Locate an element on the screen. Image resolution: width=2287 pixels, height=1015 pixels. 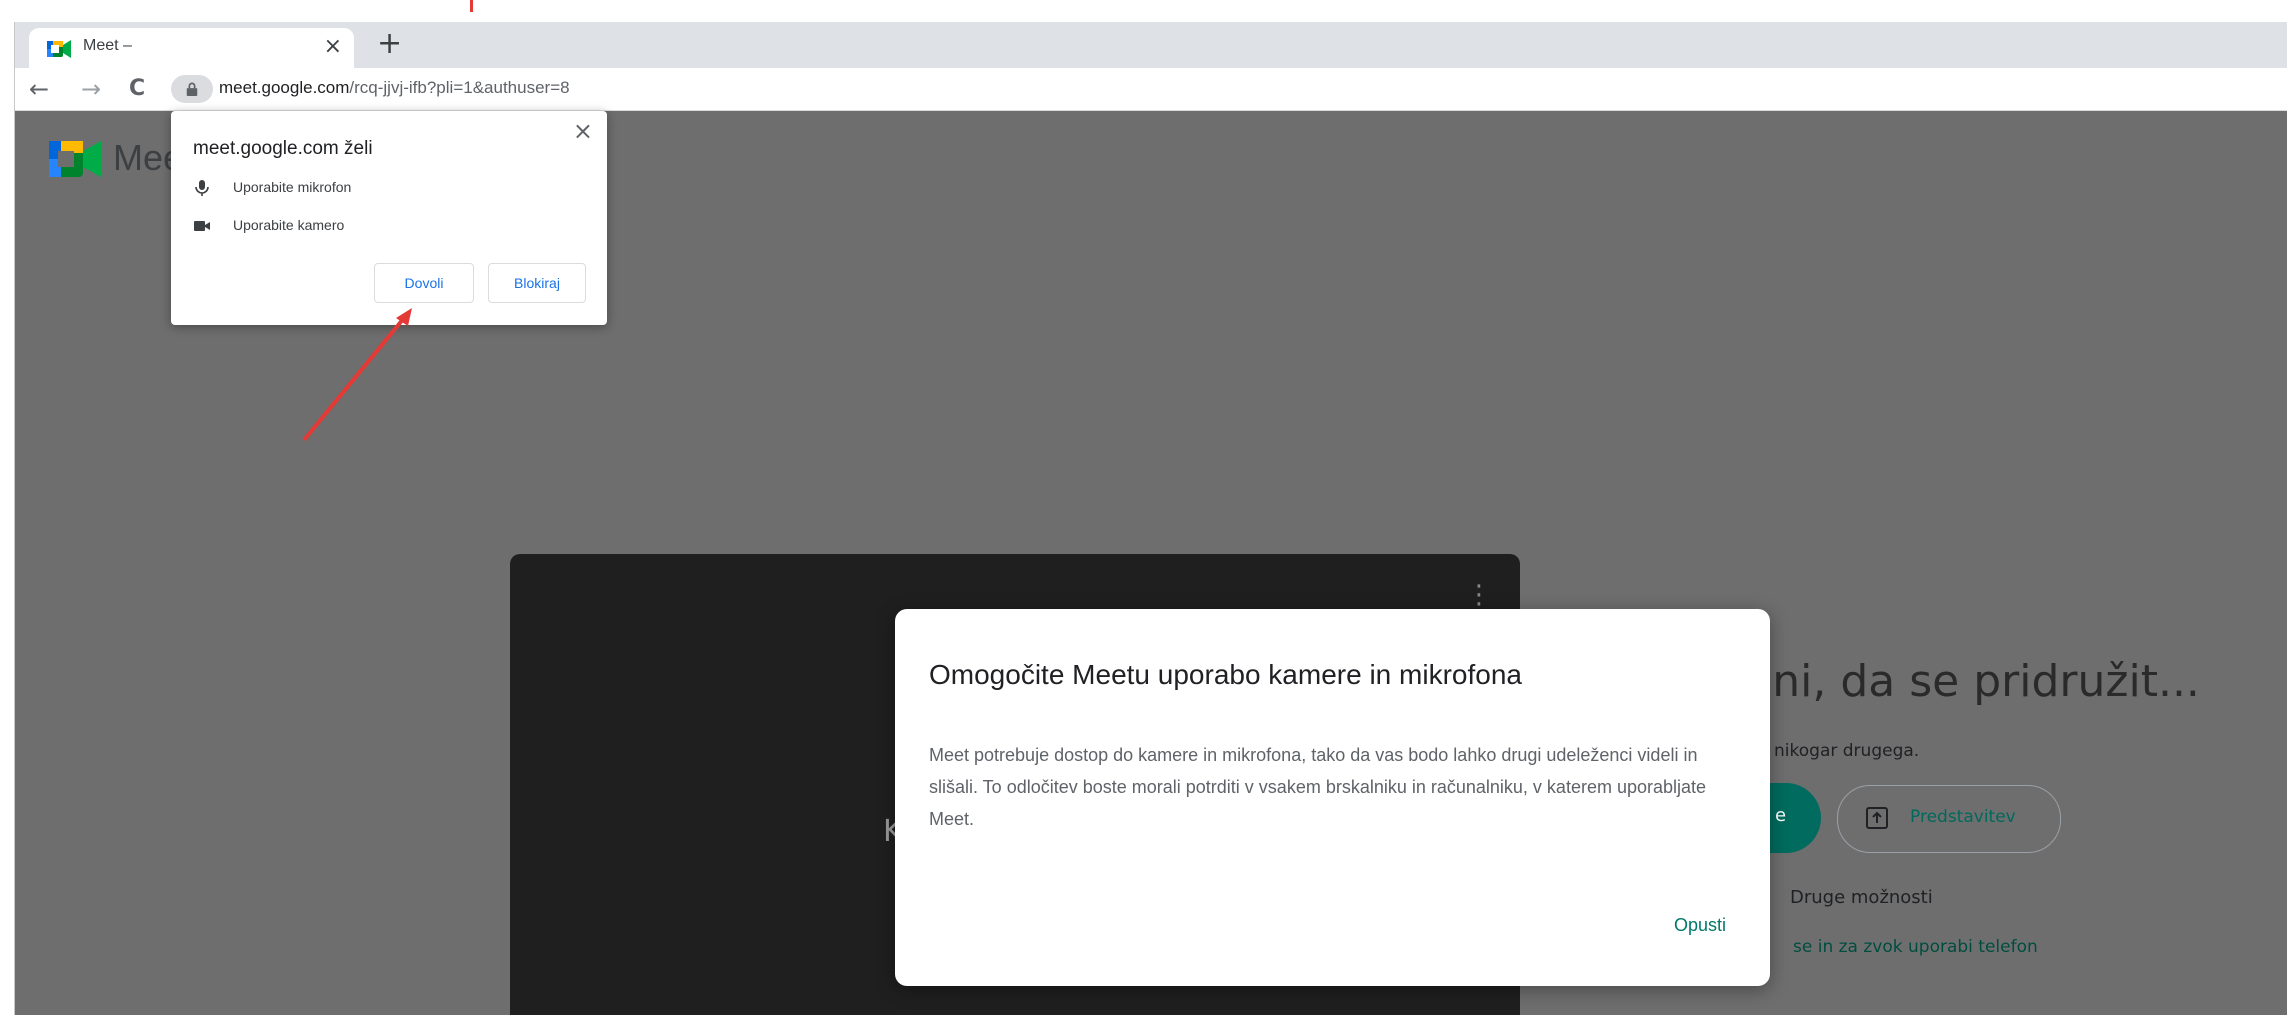
lock-icon is located at coordinates (192, 89).